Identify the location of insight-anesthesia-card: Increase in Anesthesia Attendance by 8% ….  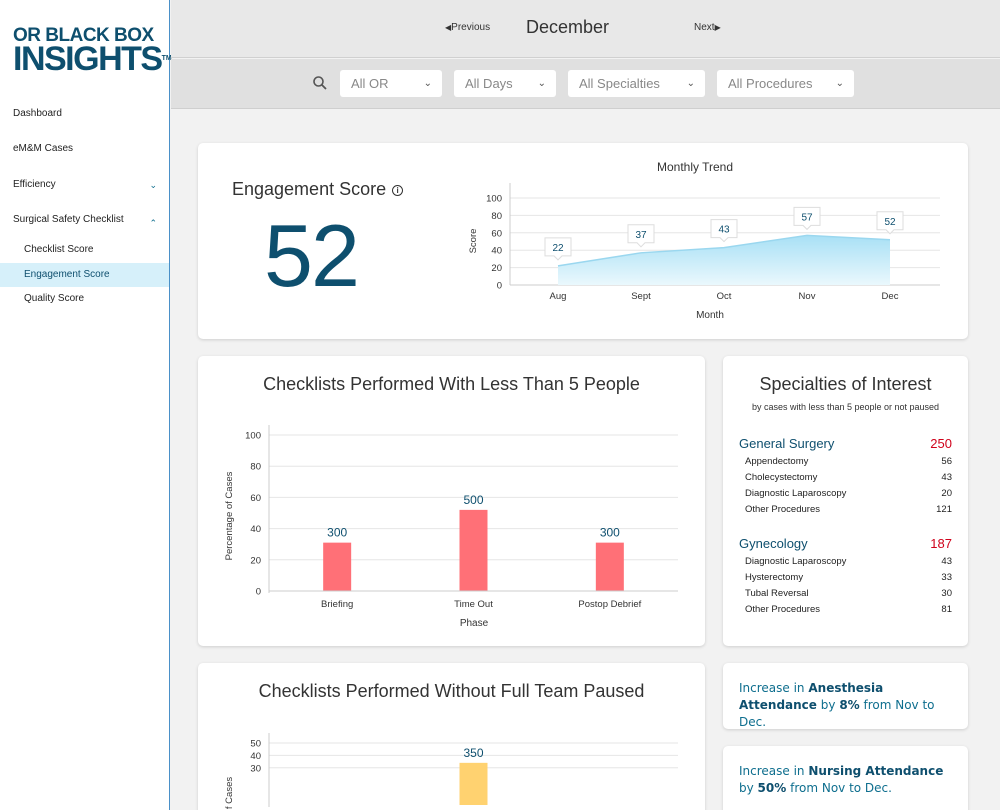
(845, 696).